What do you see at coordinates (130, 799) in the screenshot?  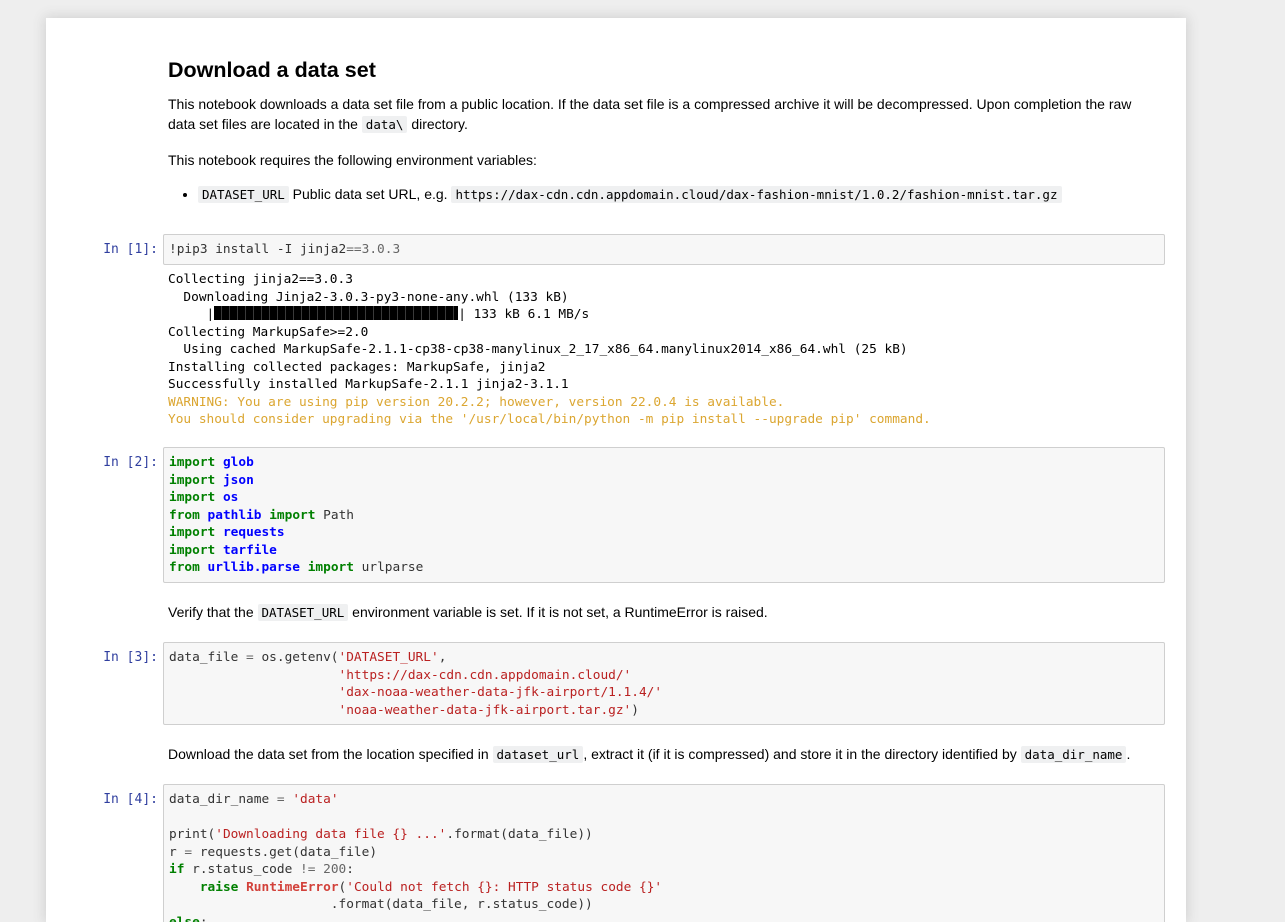 I see `cell4-prompt: In [4]:` at bounding box center [130, 799].